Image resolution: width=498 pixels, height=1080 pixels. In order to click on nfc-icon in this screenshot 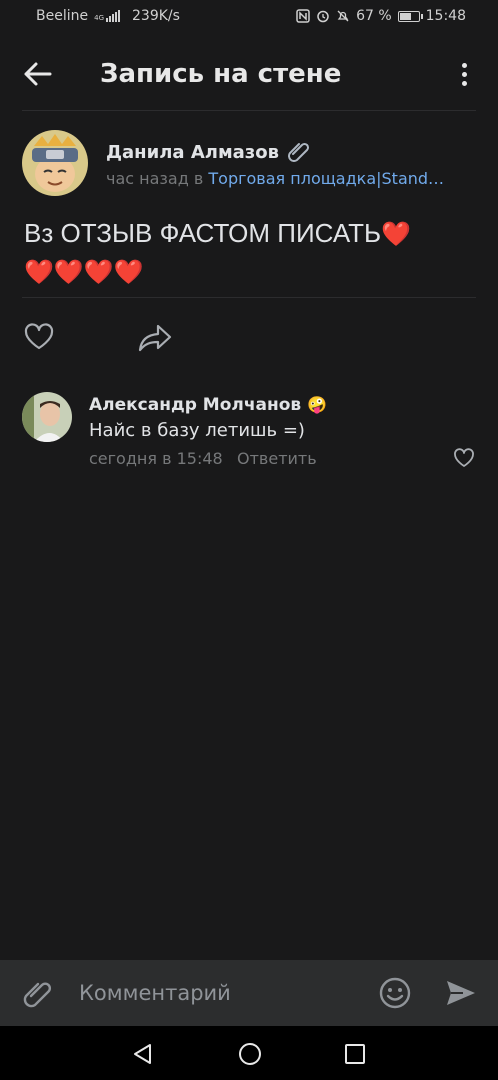, I will do `click(303, 16)`.